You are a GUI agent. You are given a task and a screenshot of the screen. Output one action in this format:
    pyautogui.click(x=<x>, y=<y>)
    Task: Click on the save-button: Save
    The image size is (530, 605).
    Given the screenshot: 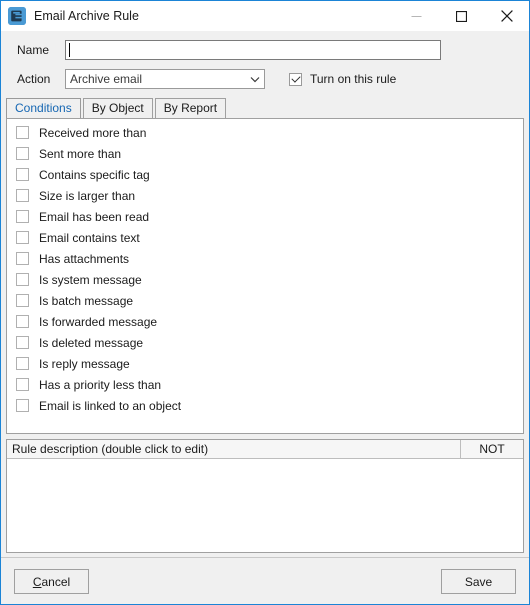 What is the action you would take?
    pyautogui.click(x=478, y=581)
    